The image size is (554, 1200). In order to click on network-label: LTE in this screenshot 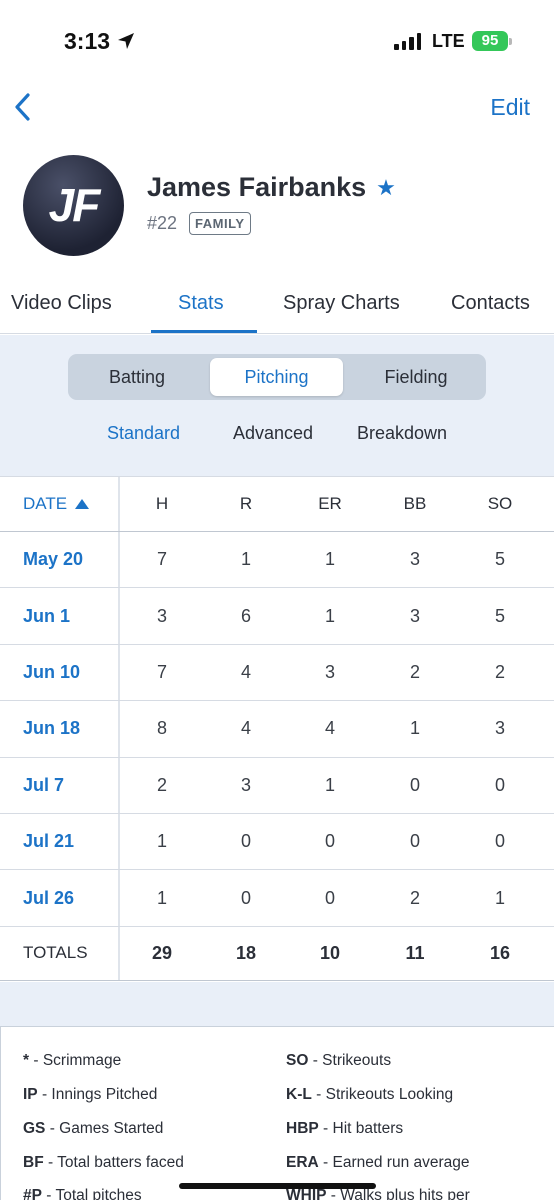, I will do `click(448, 41)`.